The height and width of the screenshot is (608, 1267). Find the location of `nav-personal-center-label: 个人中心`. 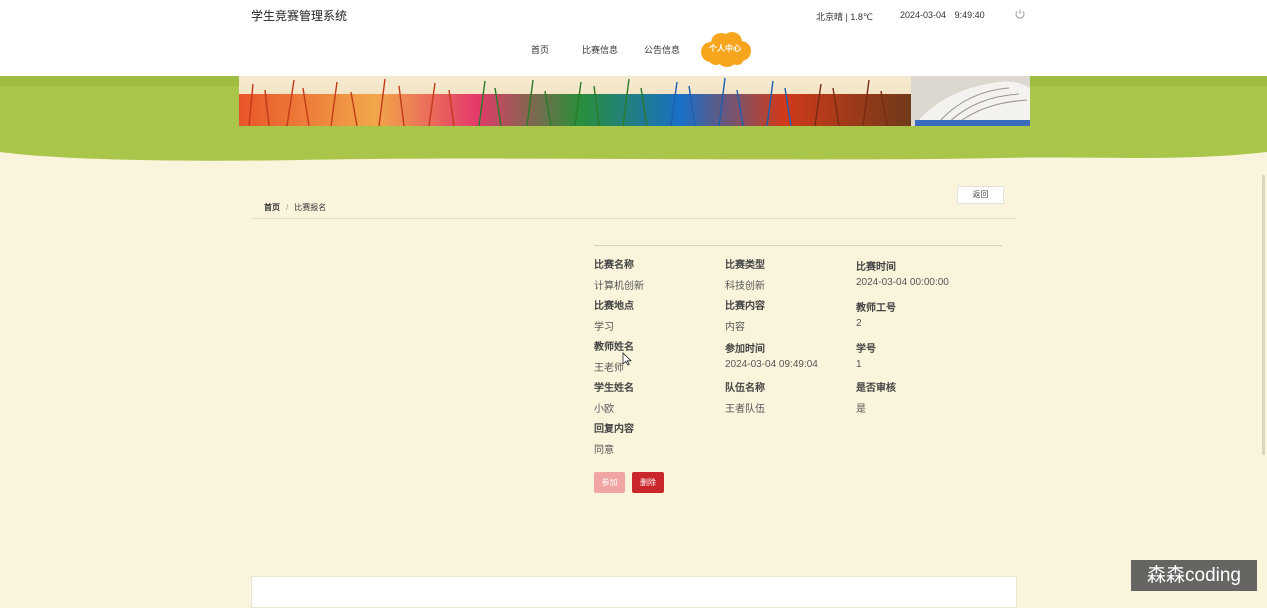

nav-personal-center-label: 个人中心 is located at coordinates (725, 48).